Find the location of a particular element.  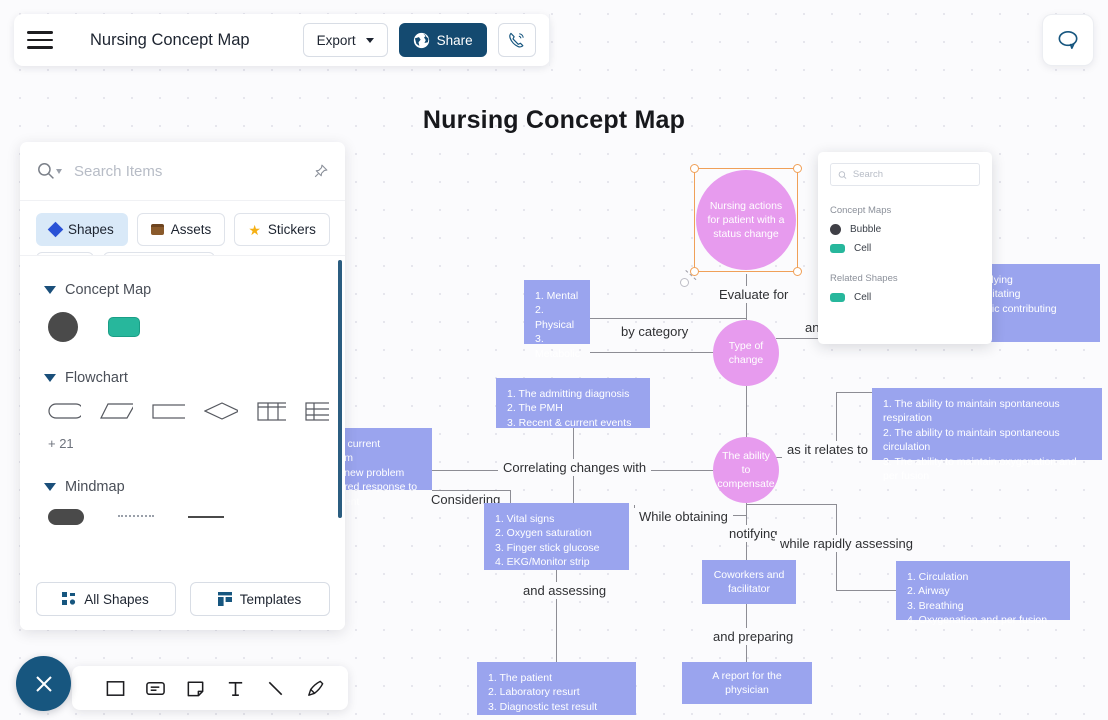

node-report: A report for the physician is located at coordinates (747, 683).